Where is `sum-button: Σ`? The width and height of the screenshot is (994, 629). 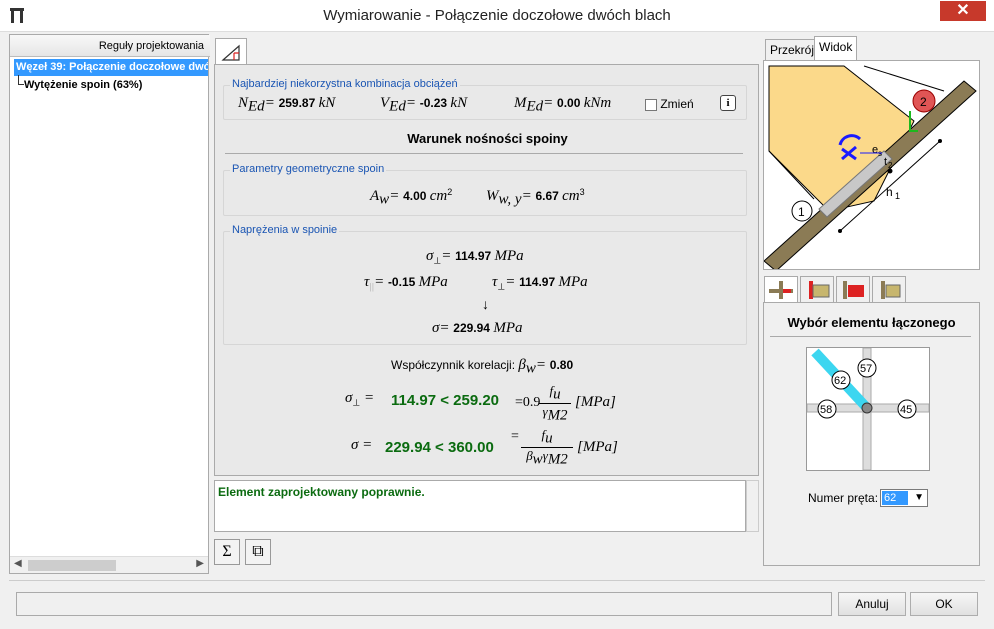 sum-button: Σ is located at coordinates (227, 552).